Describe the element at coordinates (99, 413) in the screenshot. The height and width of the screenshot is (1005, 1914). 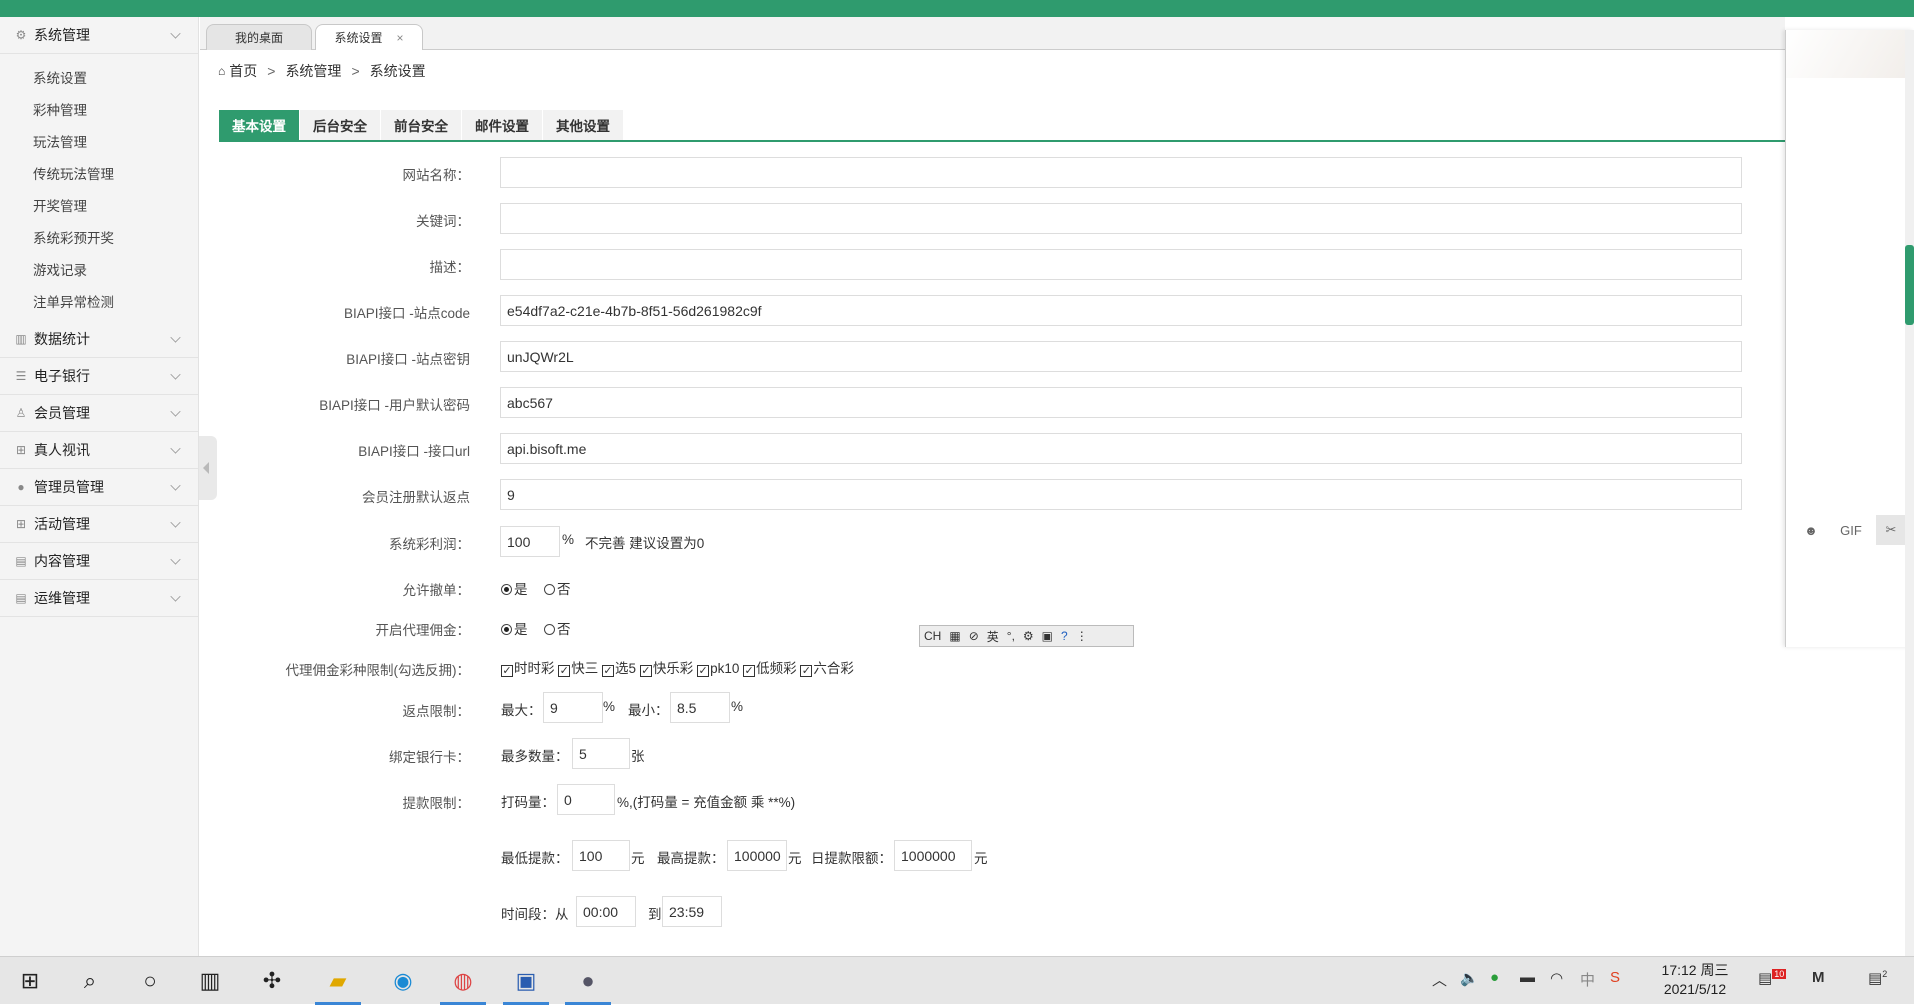
I see `sidebar-section-members: ♙ 会员管理` at that location.